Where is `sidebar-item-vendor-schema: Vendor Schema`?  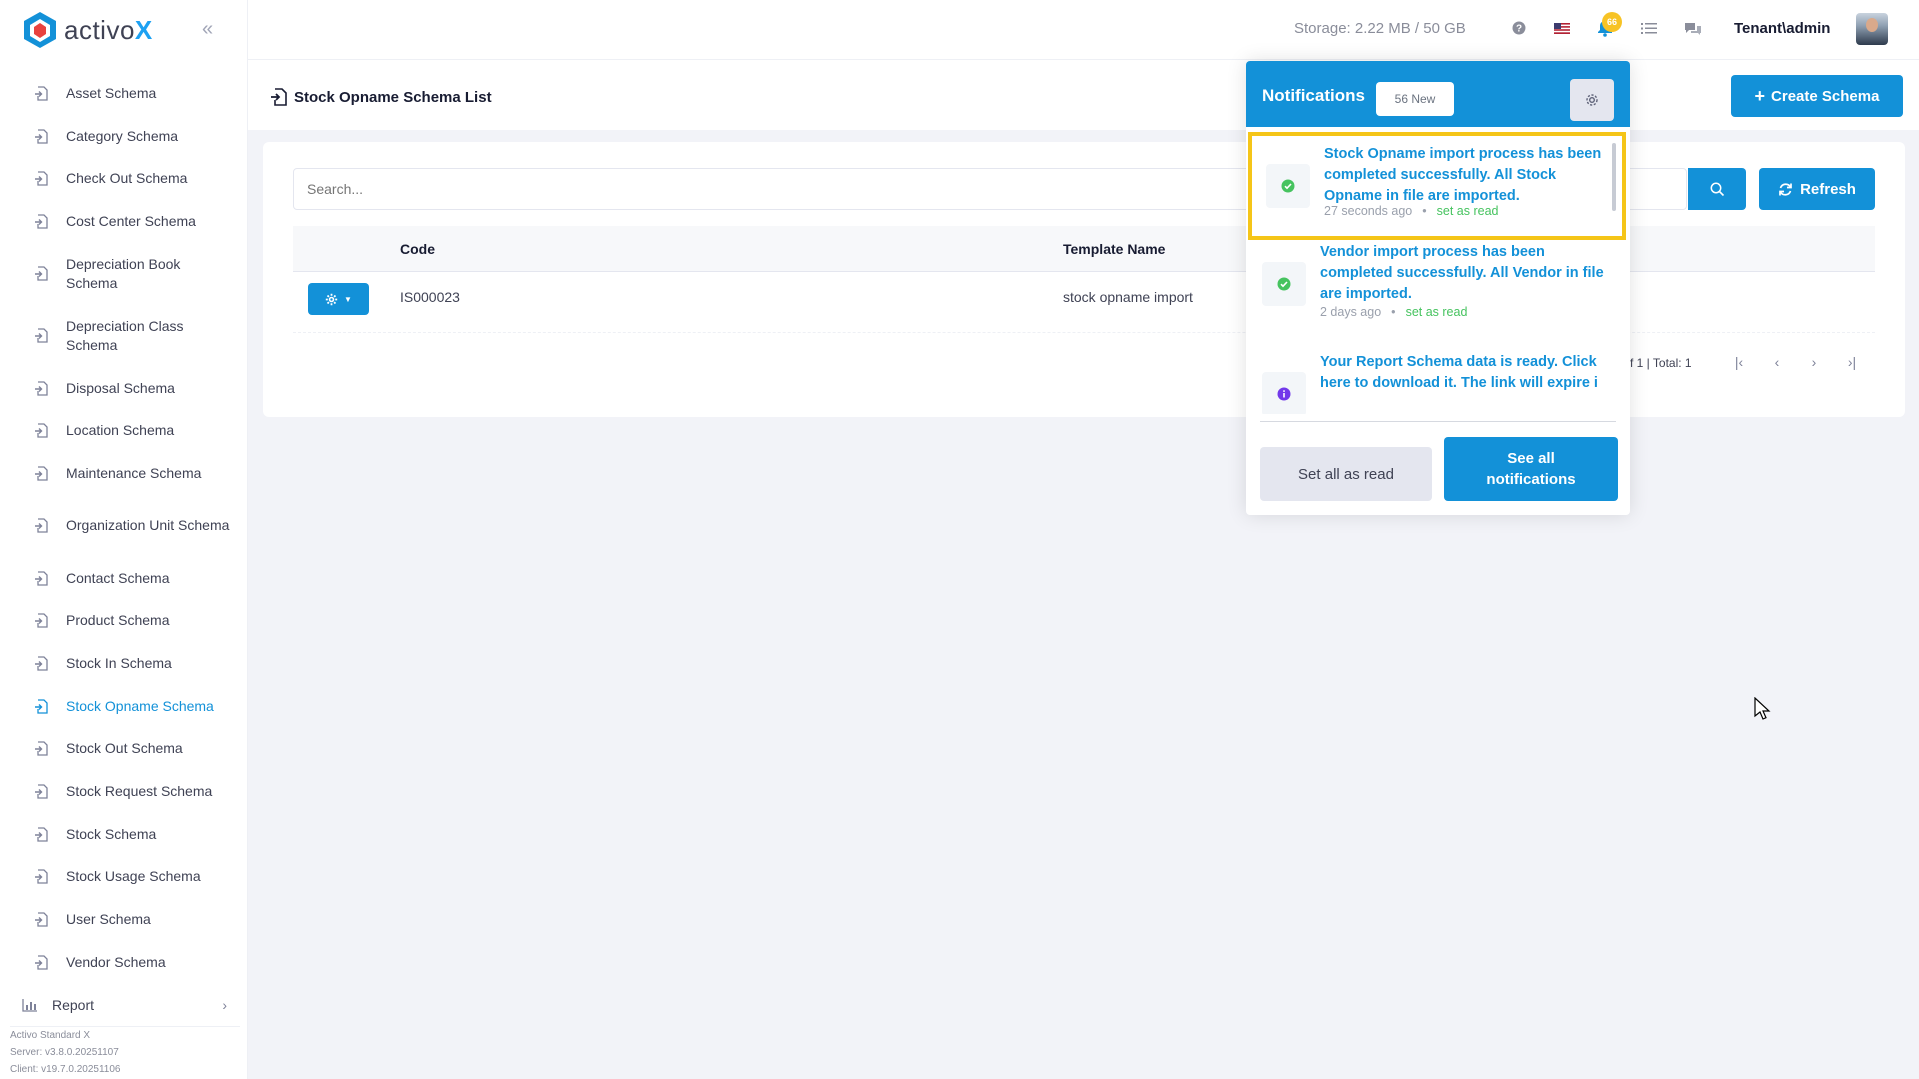
sidebar-item-vendor-schema: Vendor Schema is located at coordinates (124, 962).